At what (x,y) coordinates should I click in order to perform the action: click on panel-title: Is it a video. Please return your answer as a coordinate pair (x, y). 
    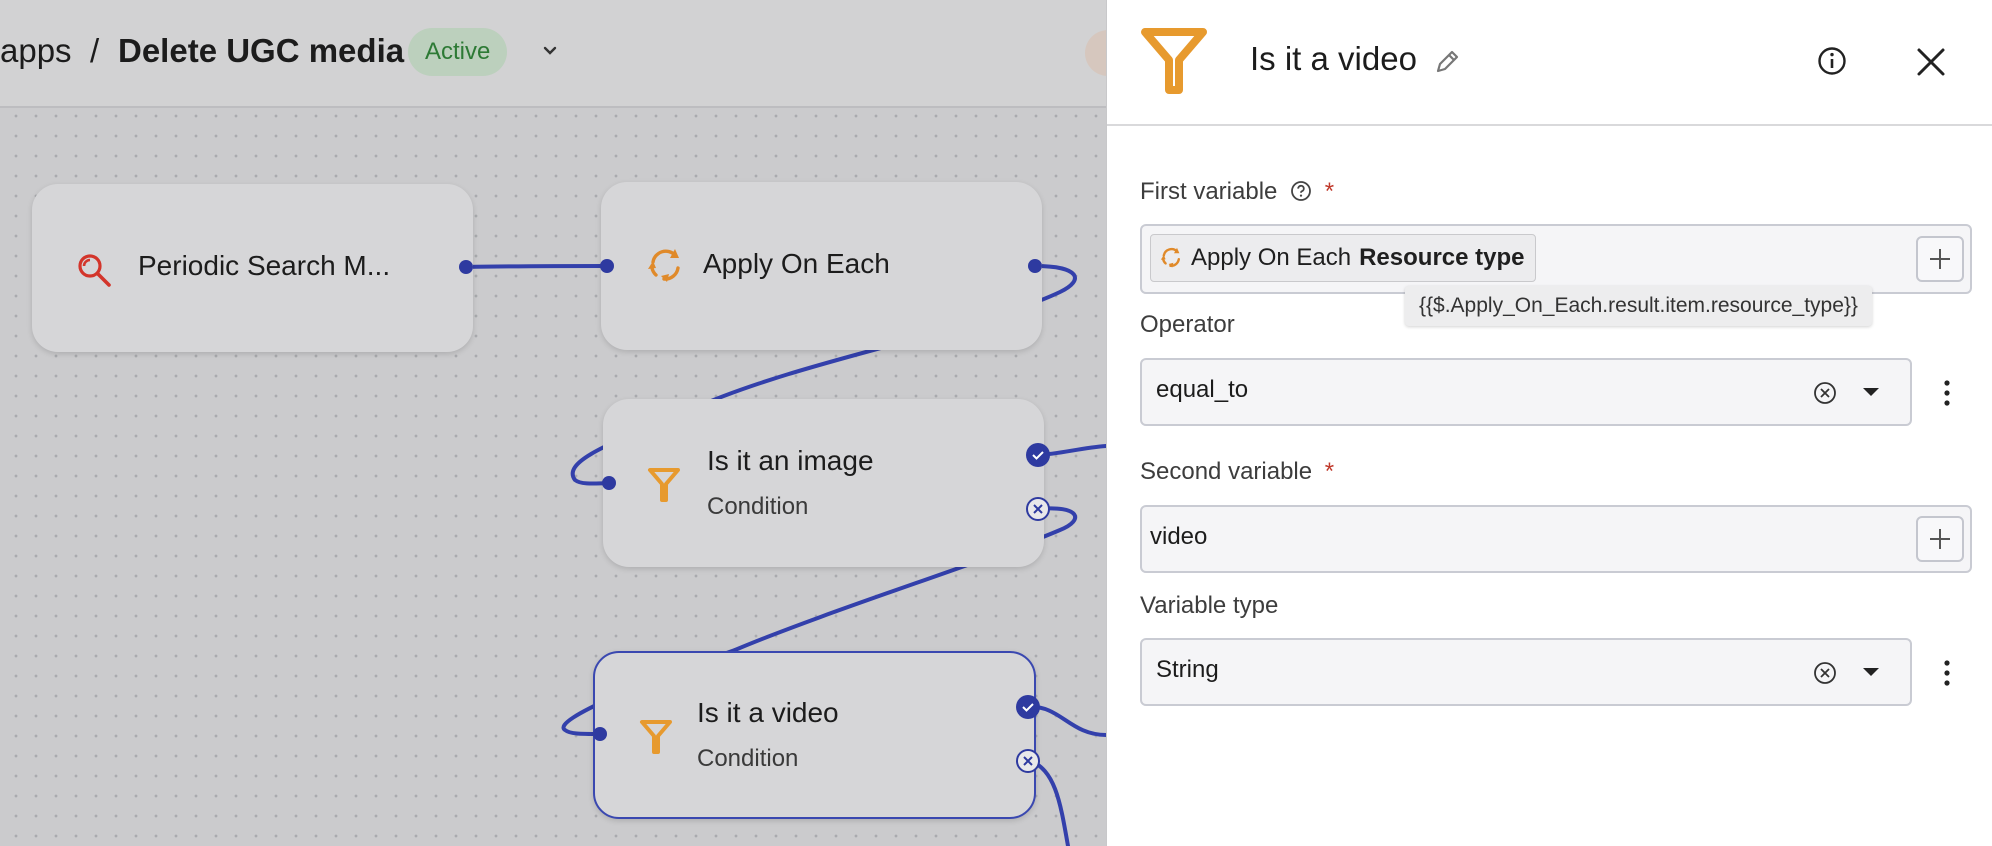
    Looking at the image, I should click on (1333, 58).